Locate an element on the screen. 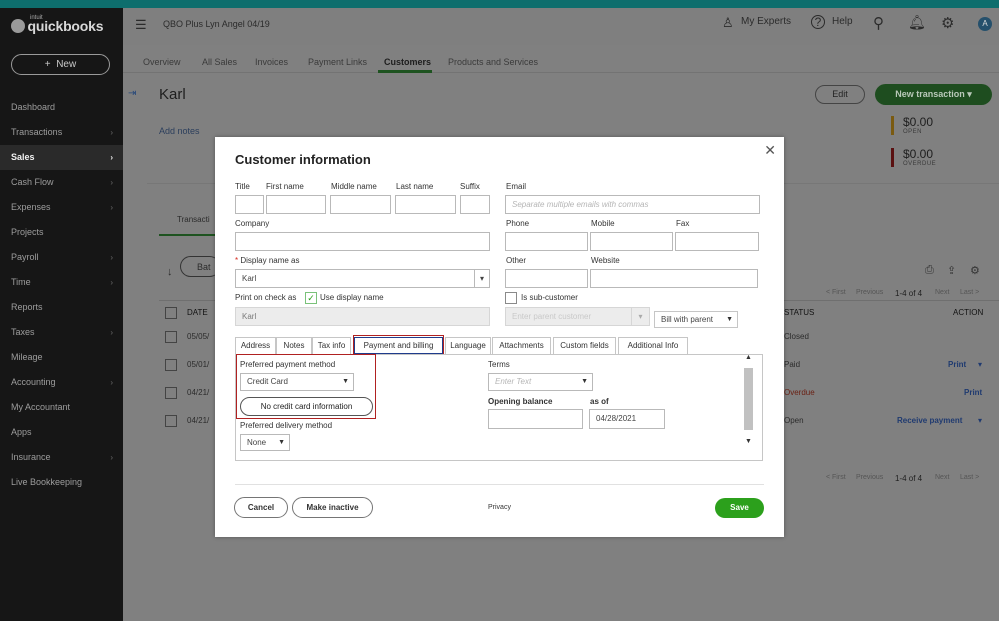  pagination-first-bottom: < First is located at coordinates (836, 477).